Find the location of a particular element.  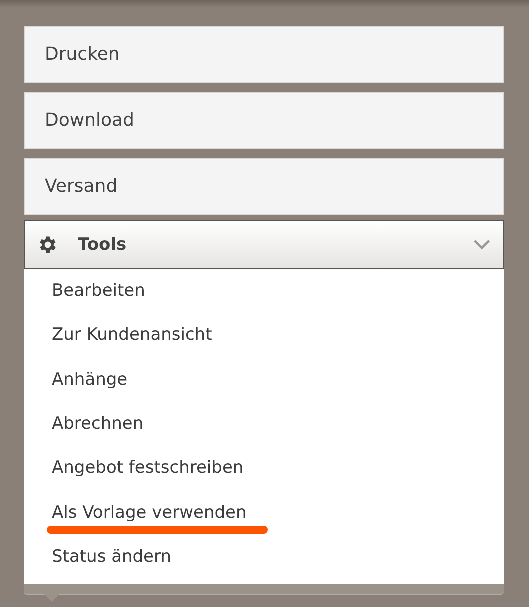

action-button: Download is located at coordinates (264, 120).